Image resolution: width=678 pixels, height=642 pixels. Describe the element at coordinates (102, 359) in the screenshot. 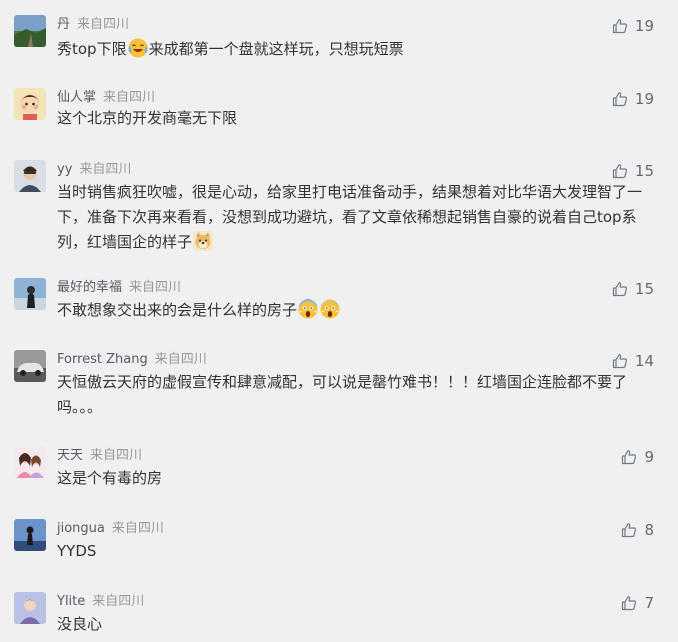

I see `username: Forrest Zhang` at that location.